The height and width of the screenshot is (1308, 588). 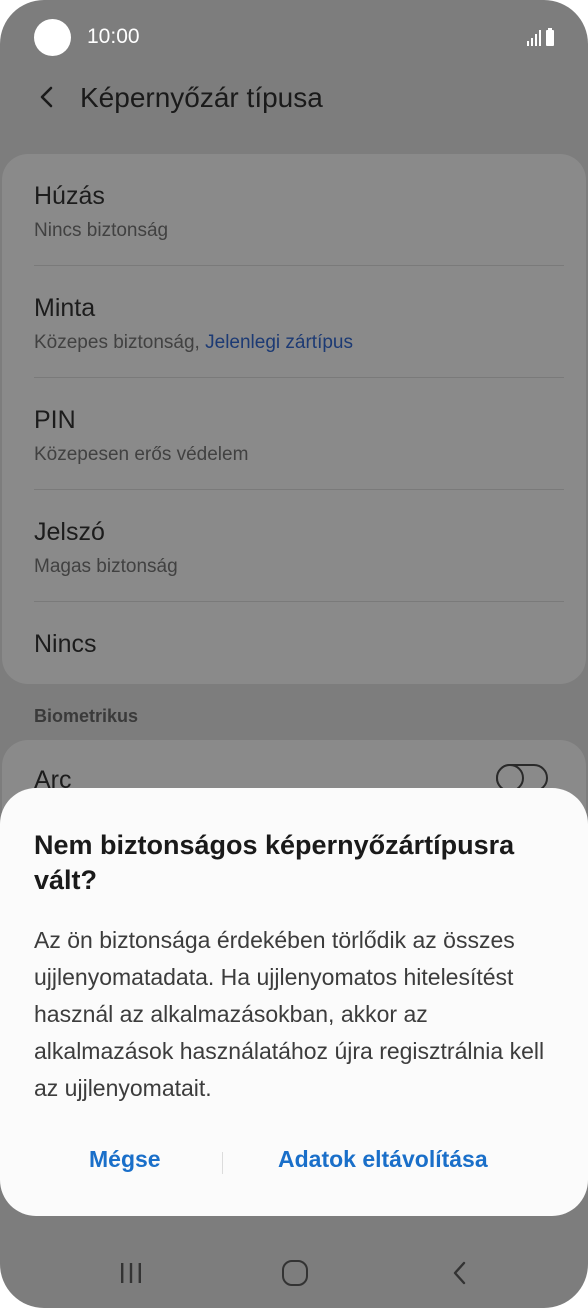 I want to click on option-title: Jelszó, so click(x=69, y=532).